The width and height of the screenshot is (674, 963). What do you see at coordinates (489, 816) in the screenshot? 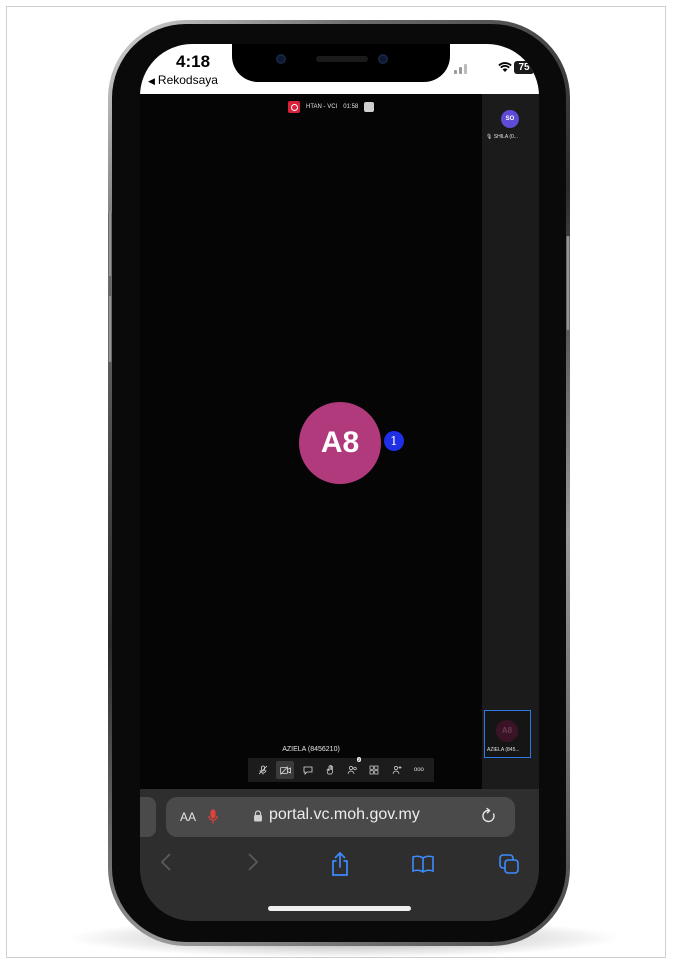
I see `reload-icon` at bounding box center [489, 816].